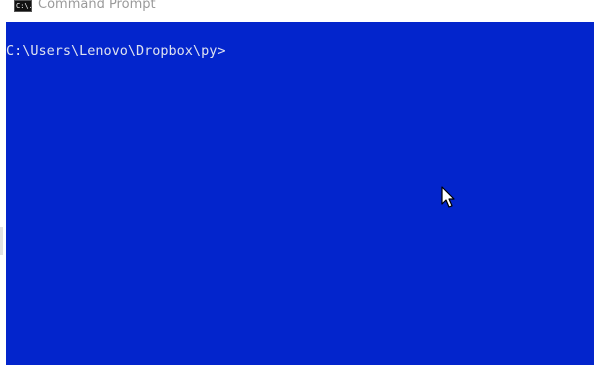 The image size is (600, 367). Describe the element at coordinates (115, 51) in the screenshot. I see `command-prompt-line: C:\Users\Lenovo\Dropbox\py>` at that location.